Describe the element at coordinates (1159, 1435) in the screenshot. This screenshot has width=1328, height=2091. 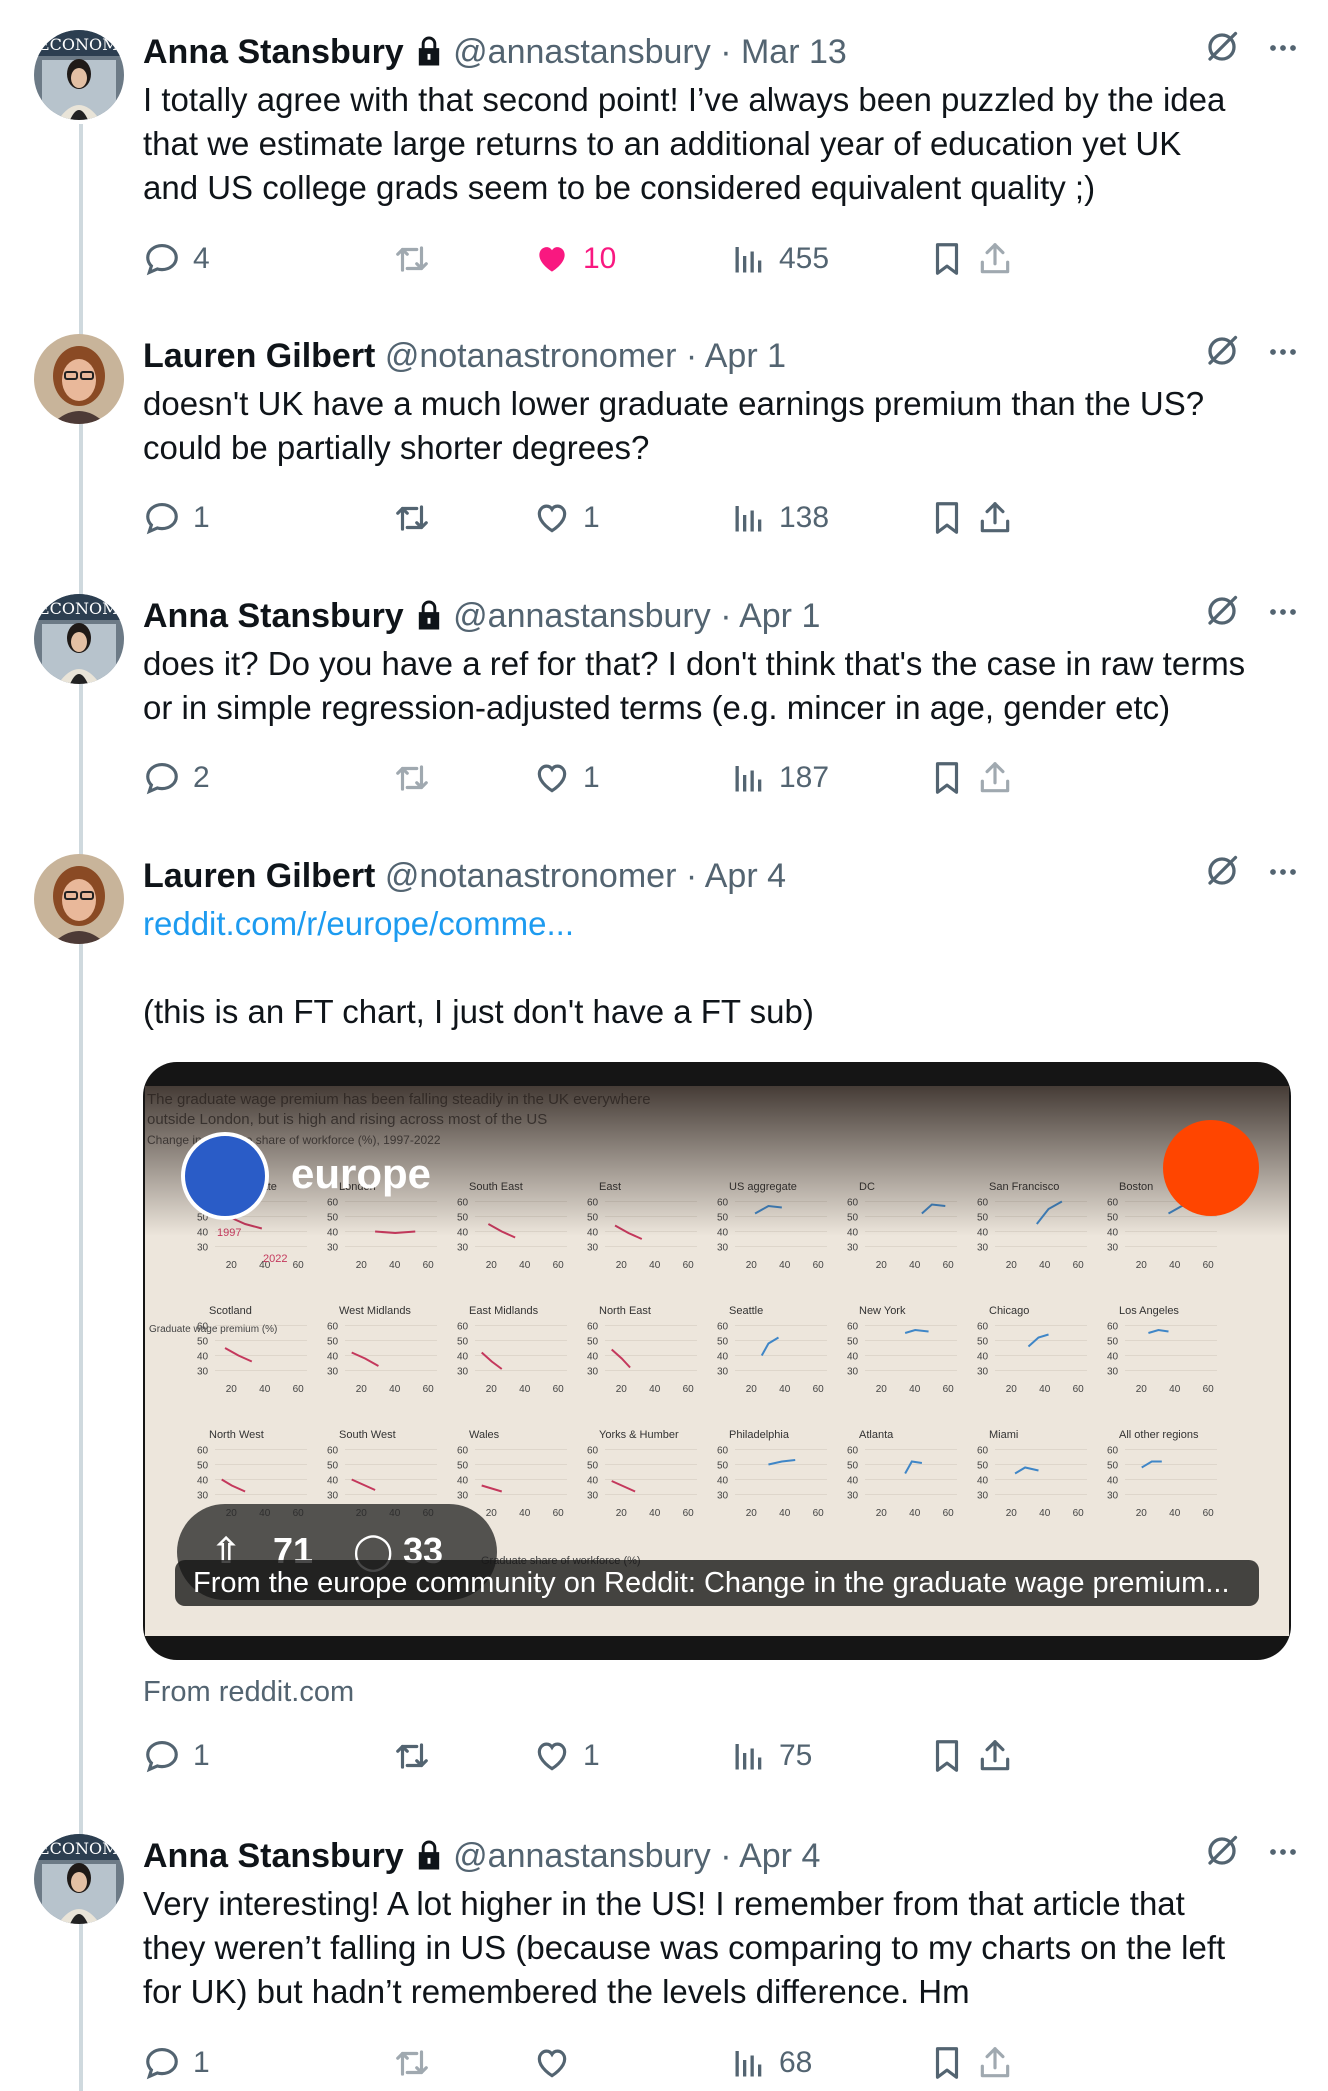
I see `panel-title: All other regions` at that location.